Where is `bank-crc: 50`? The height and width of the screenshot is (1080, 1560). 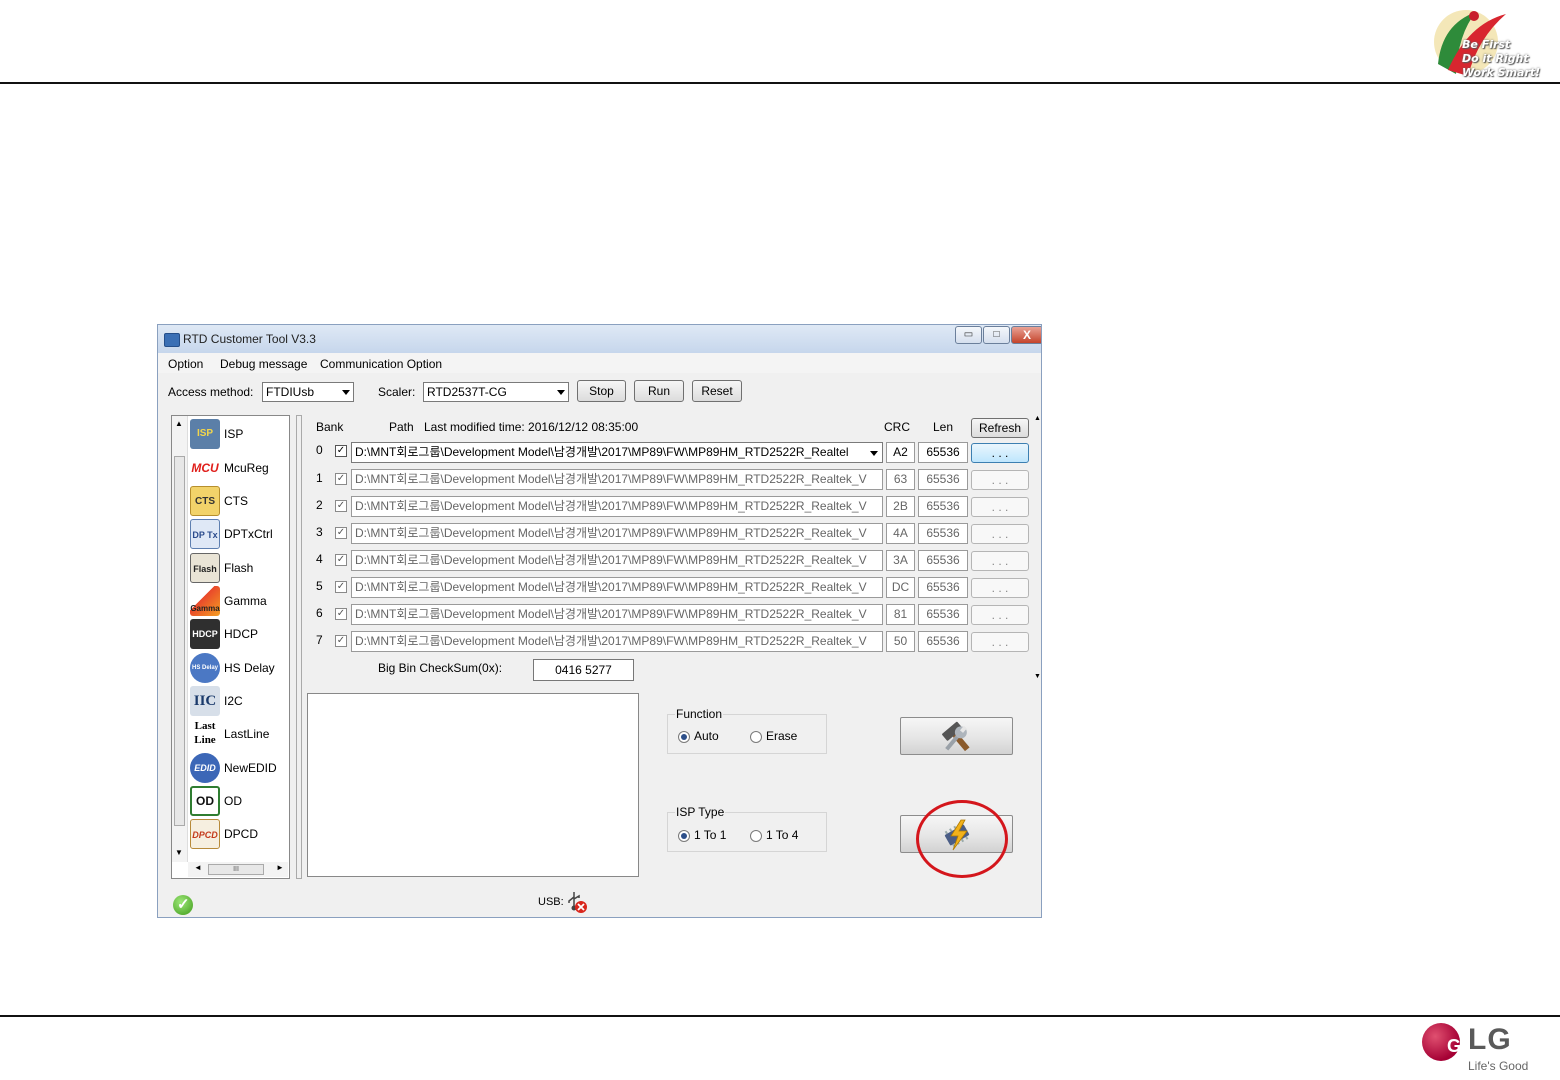 bank-crc: 50 is located at coordinates (900, 641).